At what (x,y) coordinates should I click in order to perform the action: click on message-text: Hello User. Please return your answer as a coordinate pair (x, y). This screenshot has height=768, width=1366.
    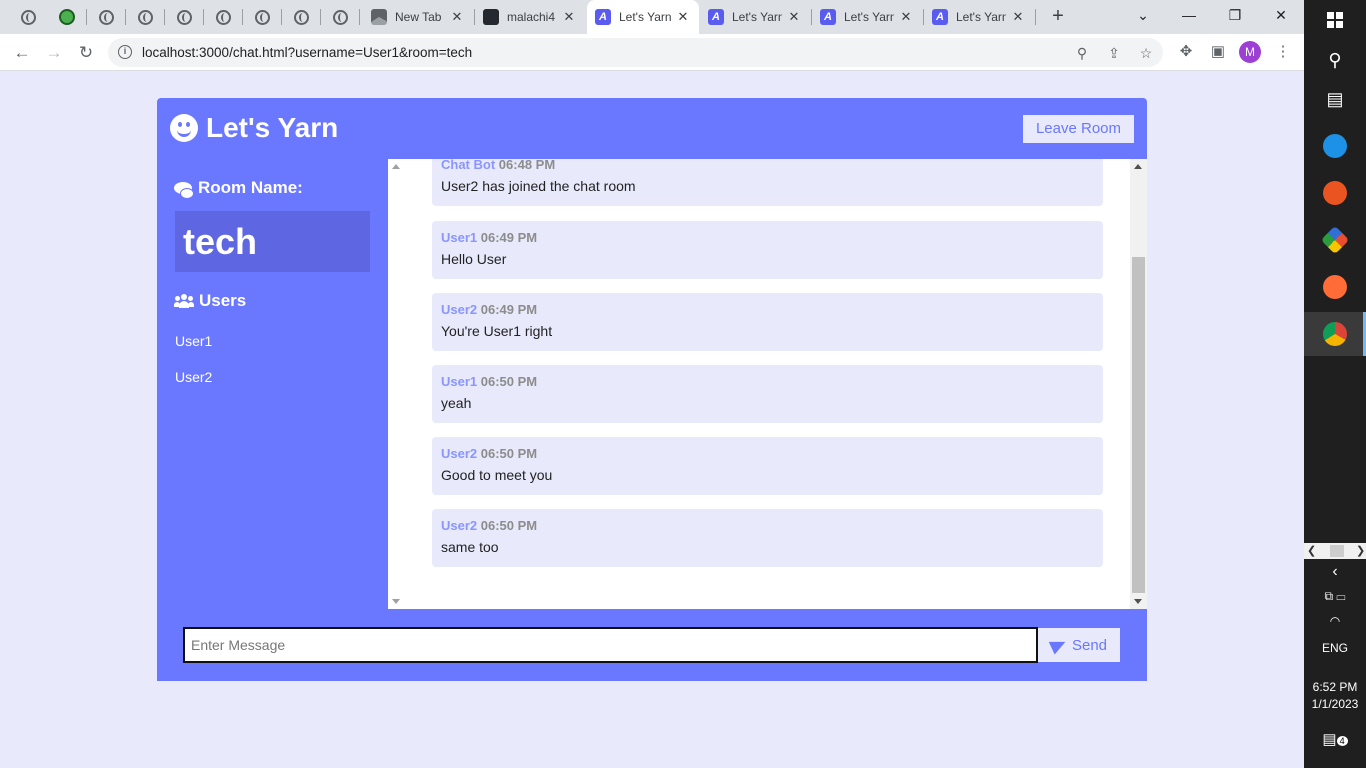
    Looking at the image, I should click on (474, 259).